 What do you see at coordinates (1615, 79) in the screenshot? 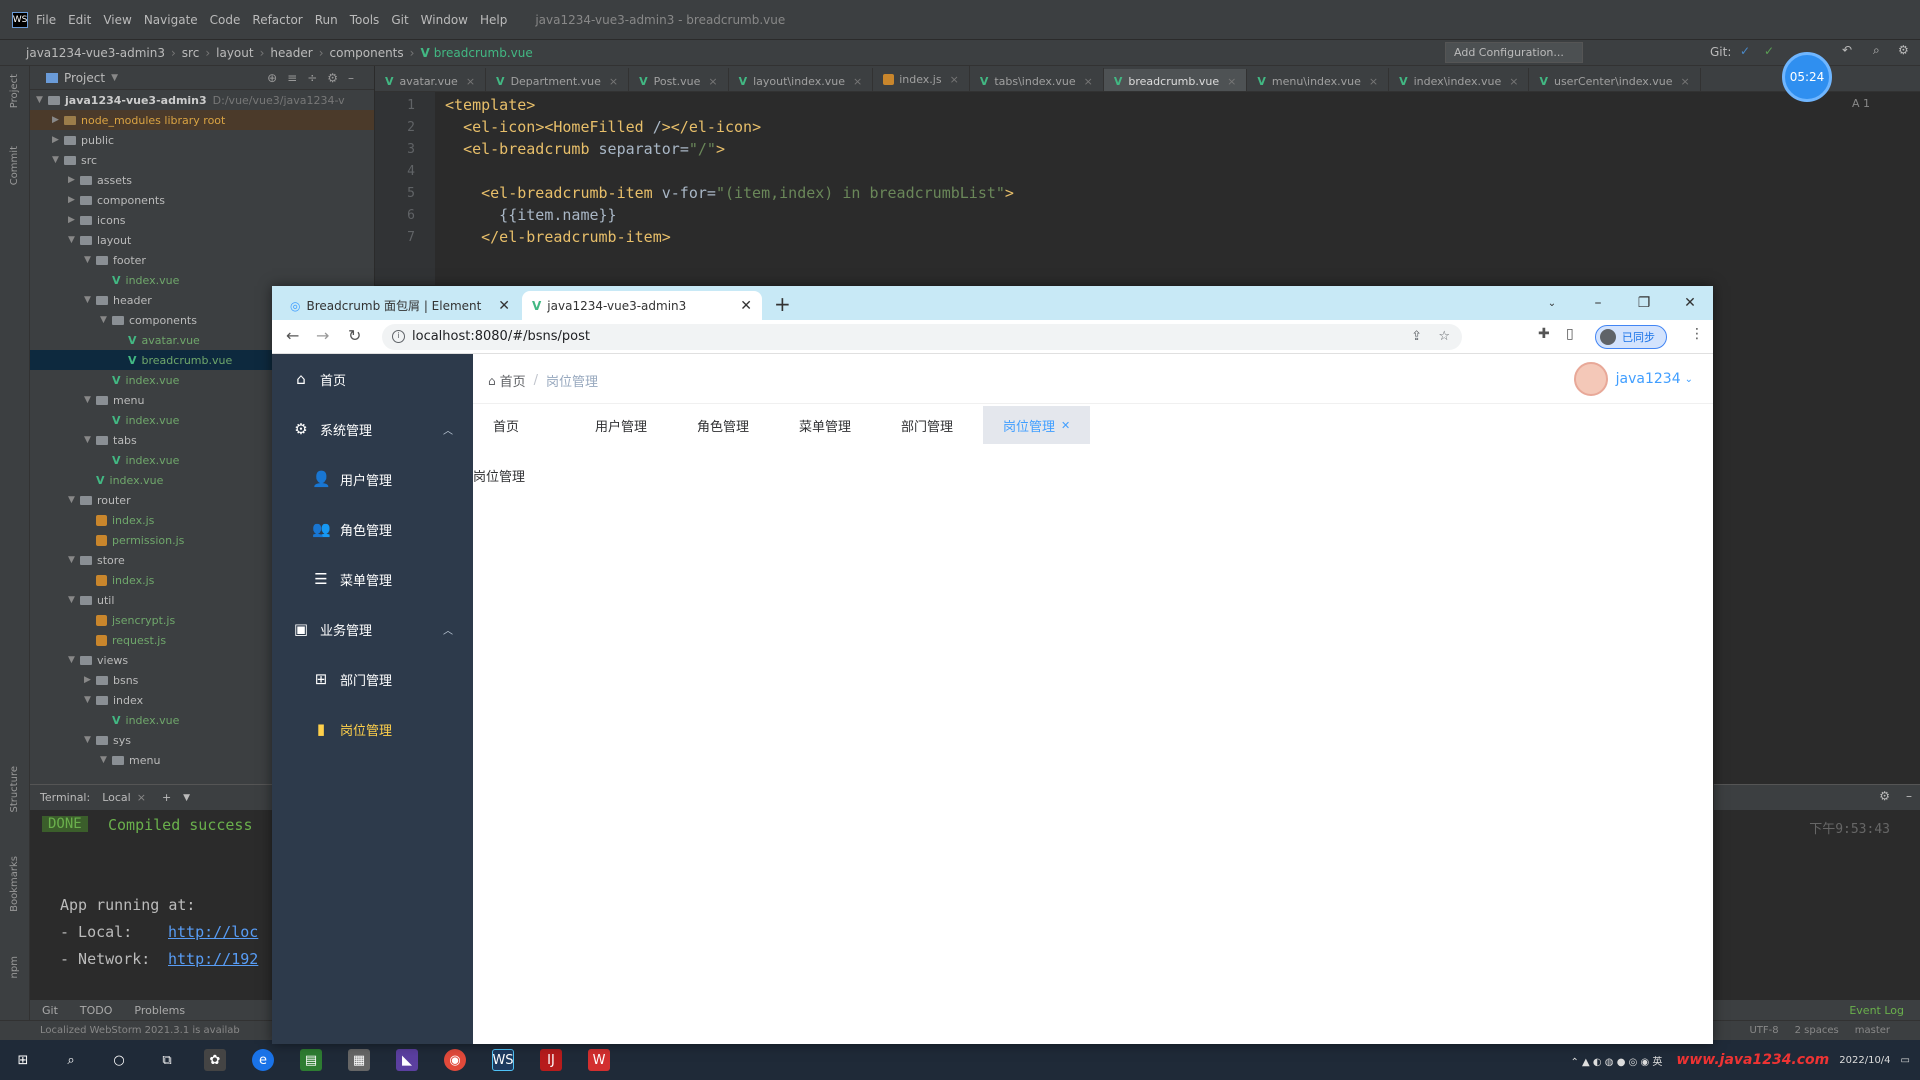
I see `editor-tab: VuserCenter\index.vue ×` at bounding box center [1615, 79].